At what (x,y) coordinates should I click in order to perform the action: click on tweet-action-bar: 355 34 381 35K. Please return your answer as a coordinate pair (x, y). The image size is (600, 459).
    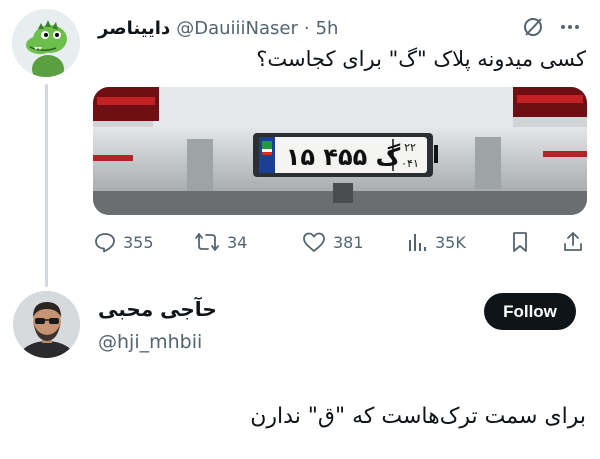
    Looking at the image, I should click on (341, 242).